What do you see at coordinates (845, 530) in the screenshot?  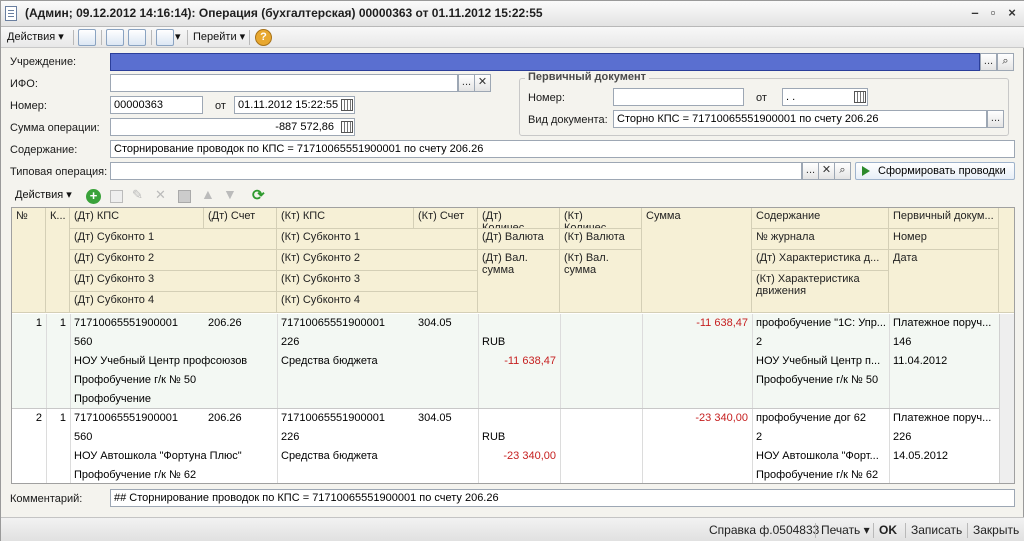 I see `print-menu: Печать ▾` at bounding box center [845, 530].